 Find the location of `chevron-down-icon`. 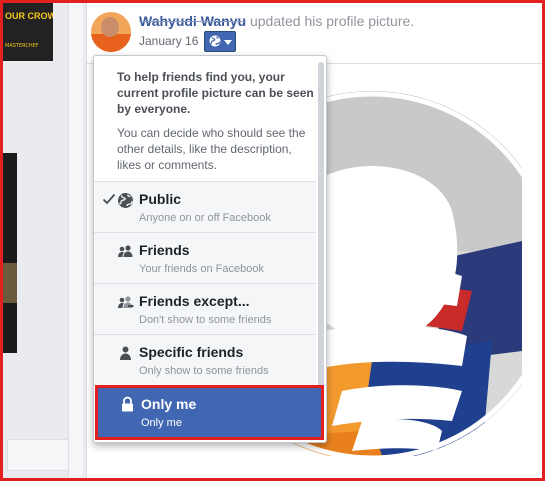

chevron-down-icon is located at coordinates (228, 42).